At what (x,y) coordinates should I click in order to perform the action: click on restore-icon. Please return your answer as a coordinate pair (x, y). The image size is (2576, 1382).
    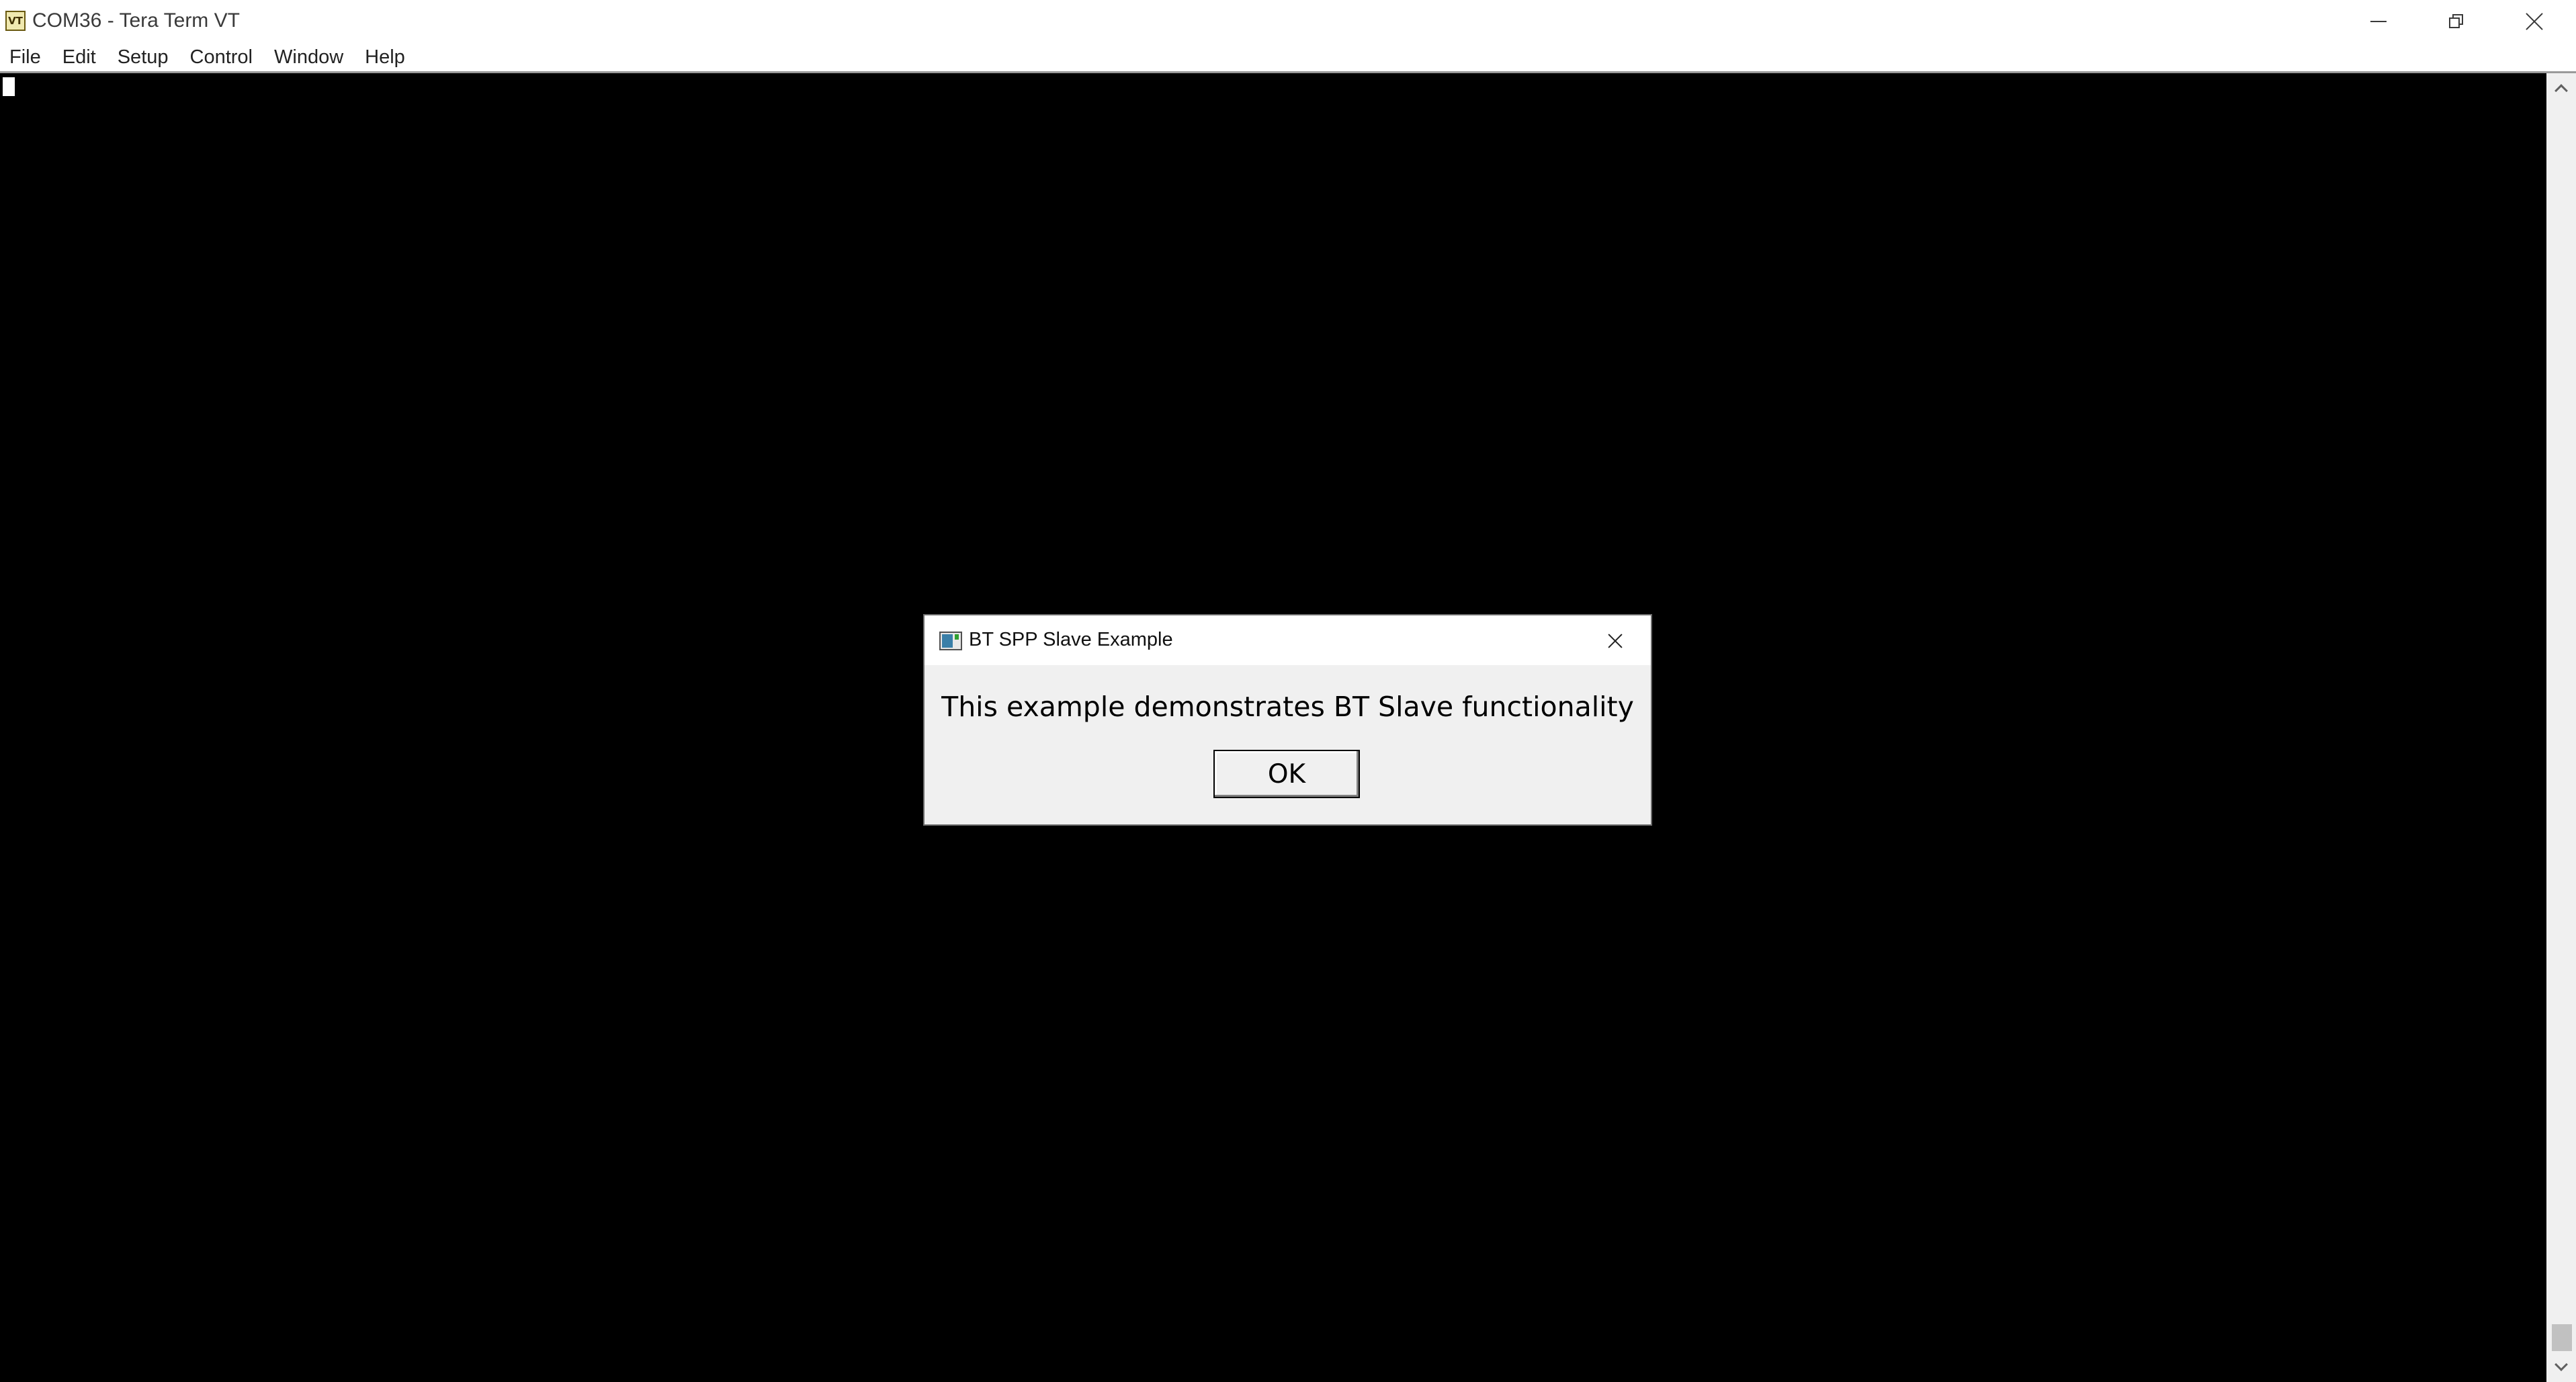
    Looking at the image, I should click on (2456, 21).